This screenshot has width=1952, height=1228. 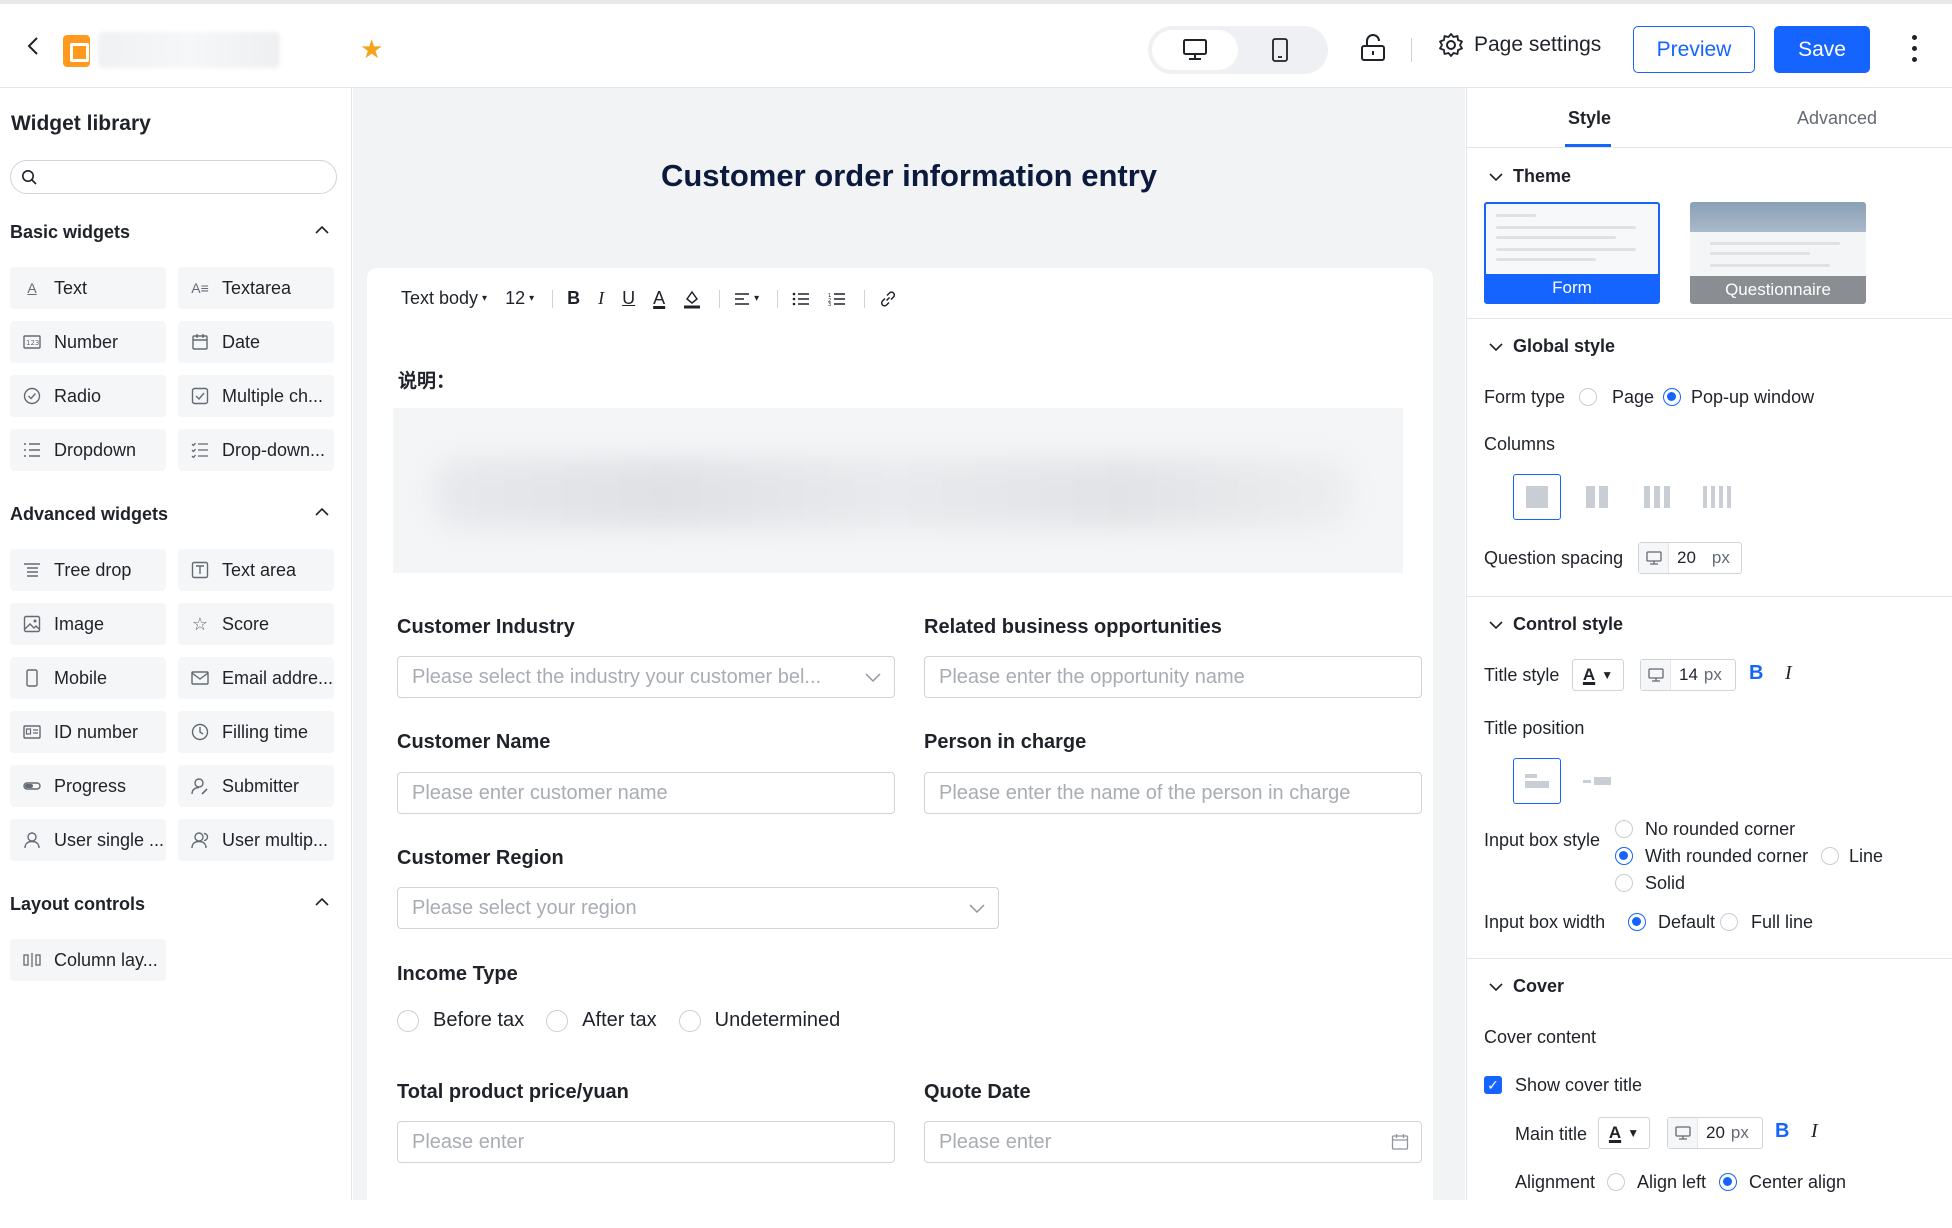 What do you see at coordinates (1173, 1142) in the screenshot?
I see `quote-date-input: Please enter` at bounding box center [1173, 1142].